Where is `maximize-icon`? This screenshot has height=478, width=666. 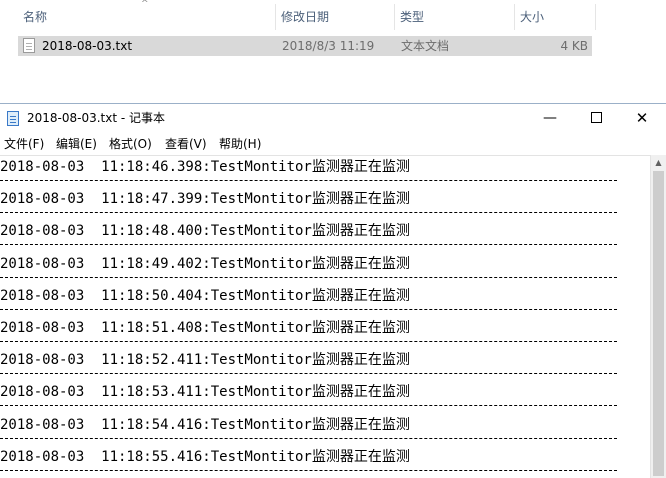
maximize-icon is located at coordinates (596, 117).